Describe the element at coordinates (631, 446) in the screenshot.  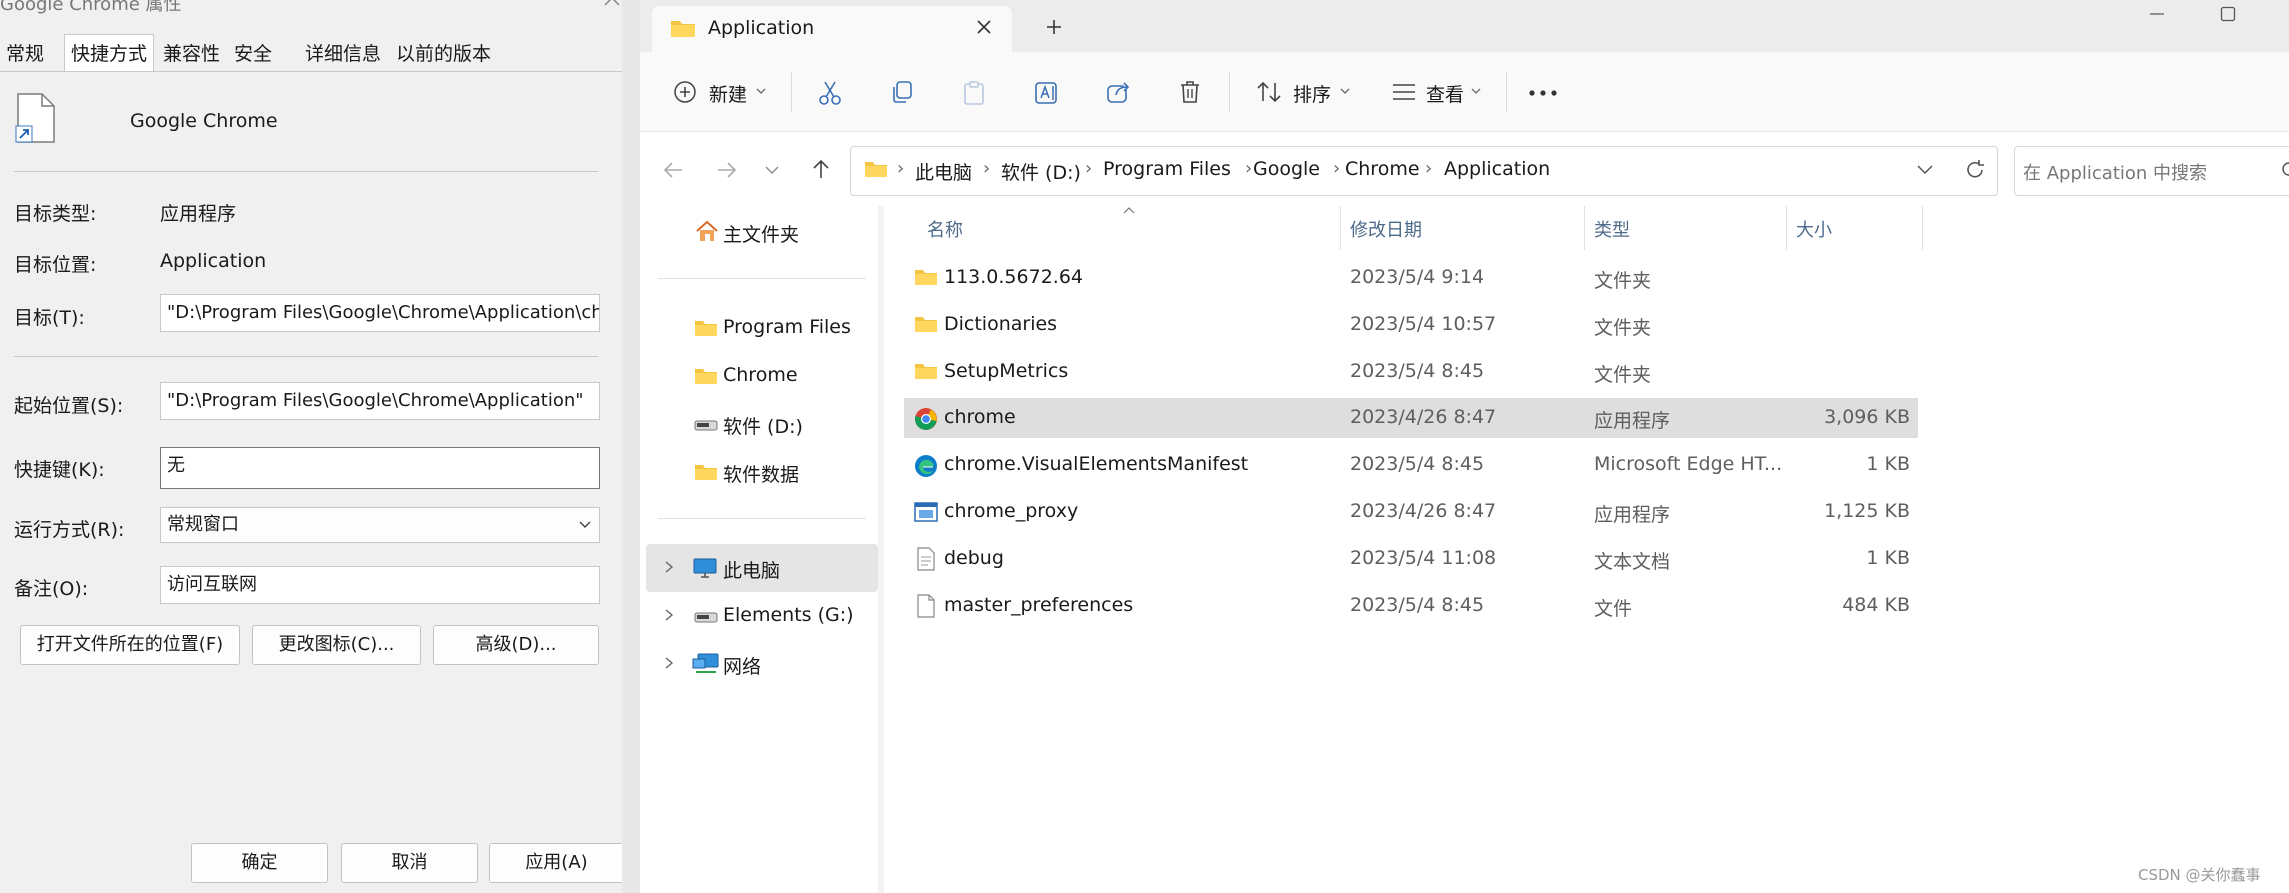
I see `dialog-edge` at that location.